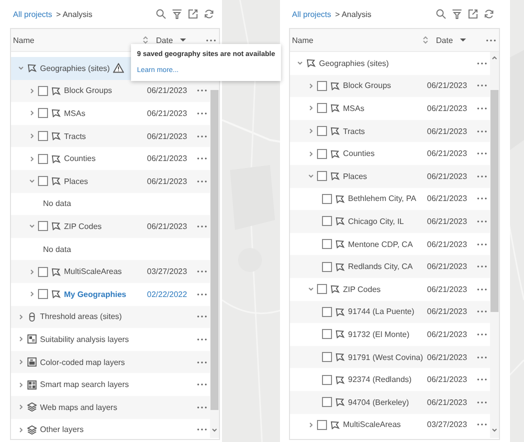  Describe the element at coordinates (379, 334) in the screenshot. I see `row-label: 91732 (El Monte)` at that location.